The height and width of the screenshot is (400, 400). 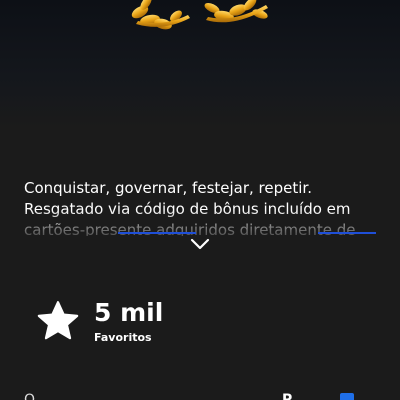 I want to click on store-link-underline, so click(x=347, y=233).